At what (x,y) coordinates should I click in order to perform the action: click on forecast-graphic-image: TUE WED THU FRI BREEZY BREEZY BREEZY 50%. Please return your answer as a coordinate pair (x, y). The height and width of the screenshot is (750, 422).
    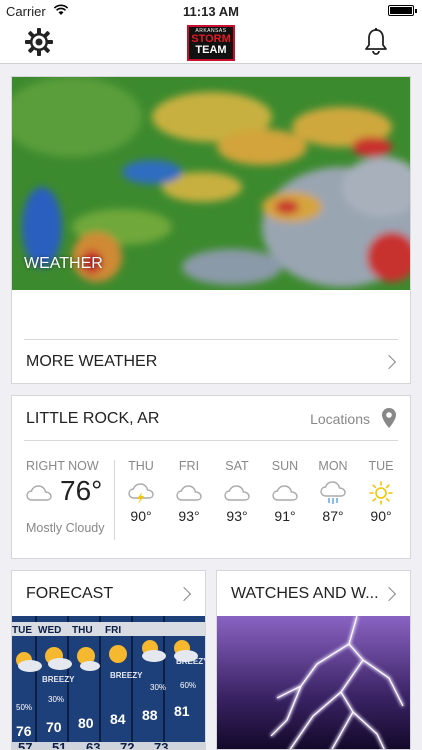
    Looking at the image, I should click on (108, 683).